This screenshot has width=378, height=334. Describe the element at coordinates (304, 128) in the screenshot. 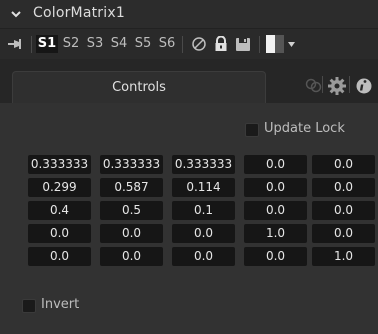

I see `update-lock-label: Update Lock` at that location.